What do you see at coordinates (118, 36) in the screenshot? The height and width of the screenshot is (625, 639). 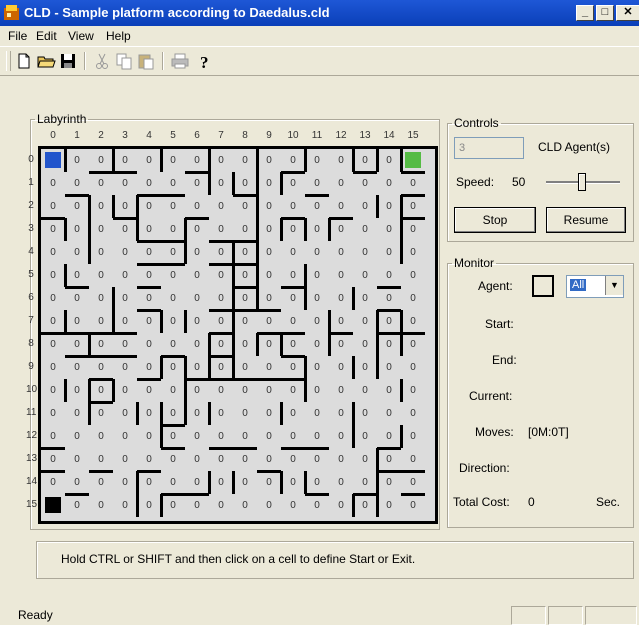 I see `menu-help: Help` at bounding box center [118, 36].